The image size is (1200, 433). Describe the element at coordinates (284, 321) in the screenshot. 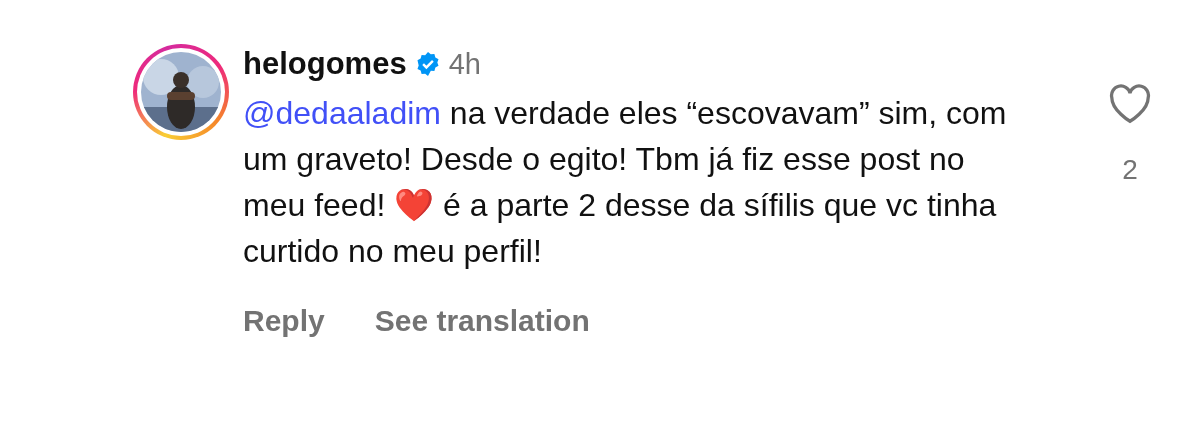

I see `reply-button: Reply` at that location.